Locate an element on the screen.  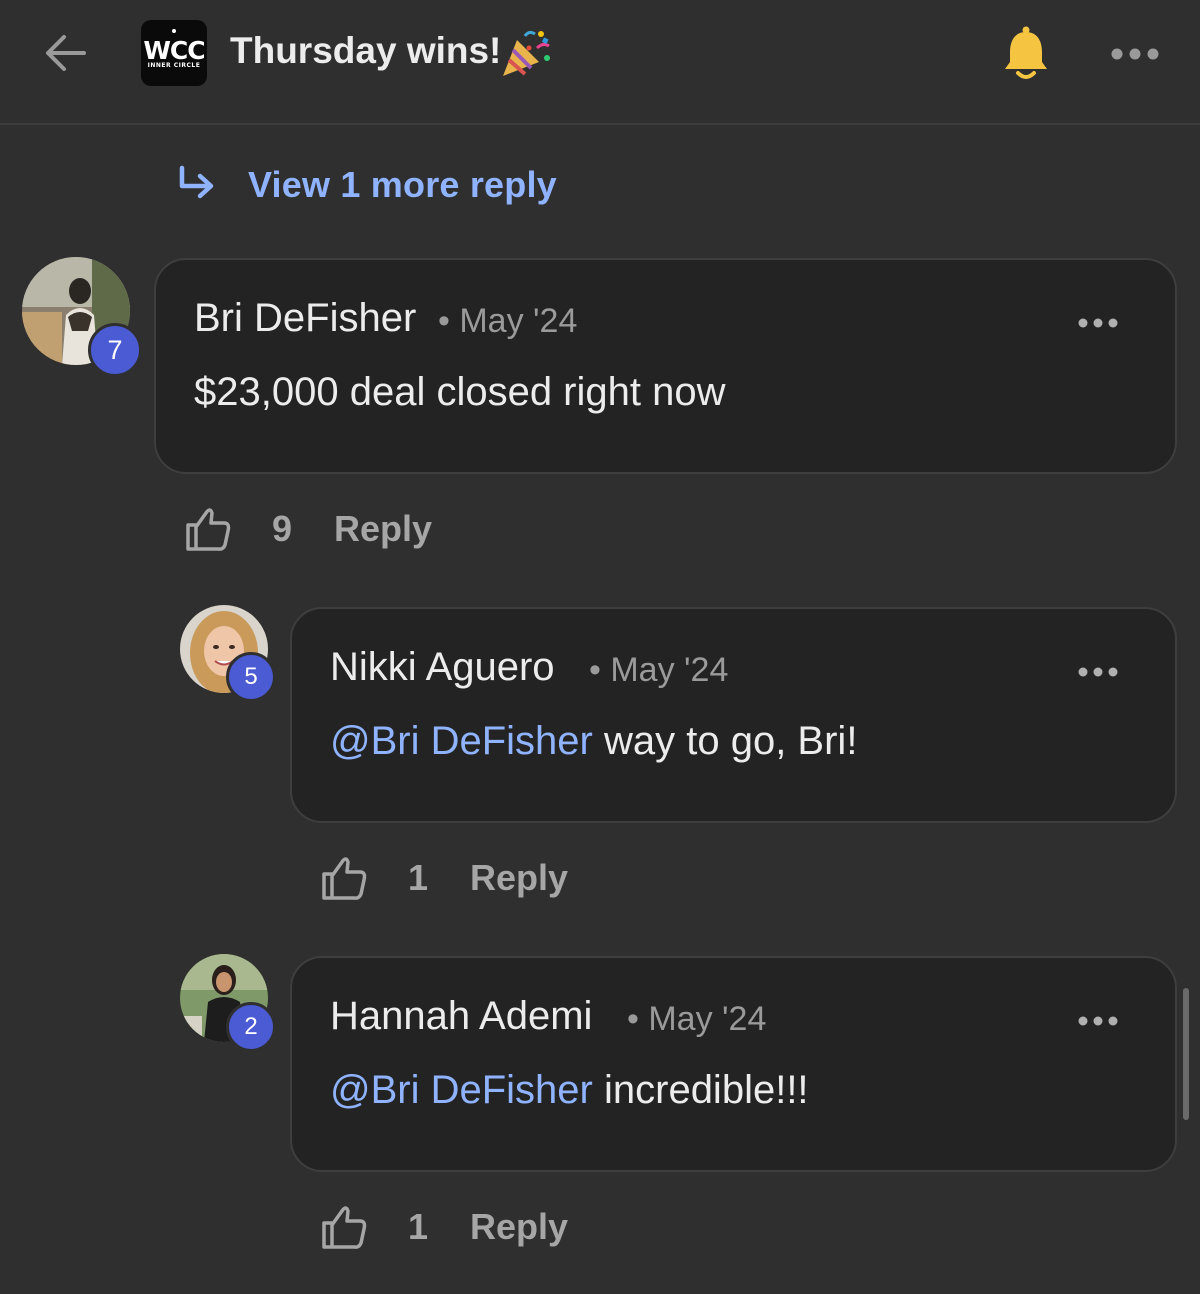
back-button is located at coordinates (66, 53).